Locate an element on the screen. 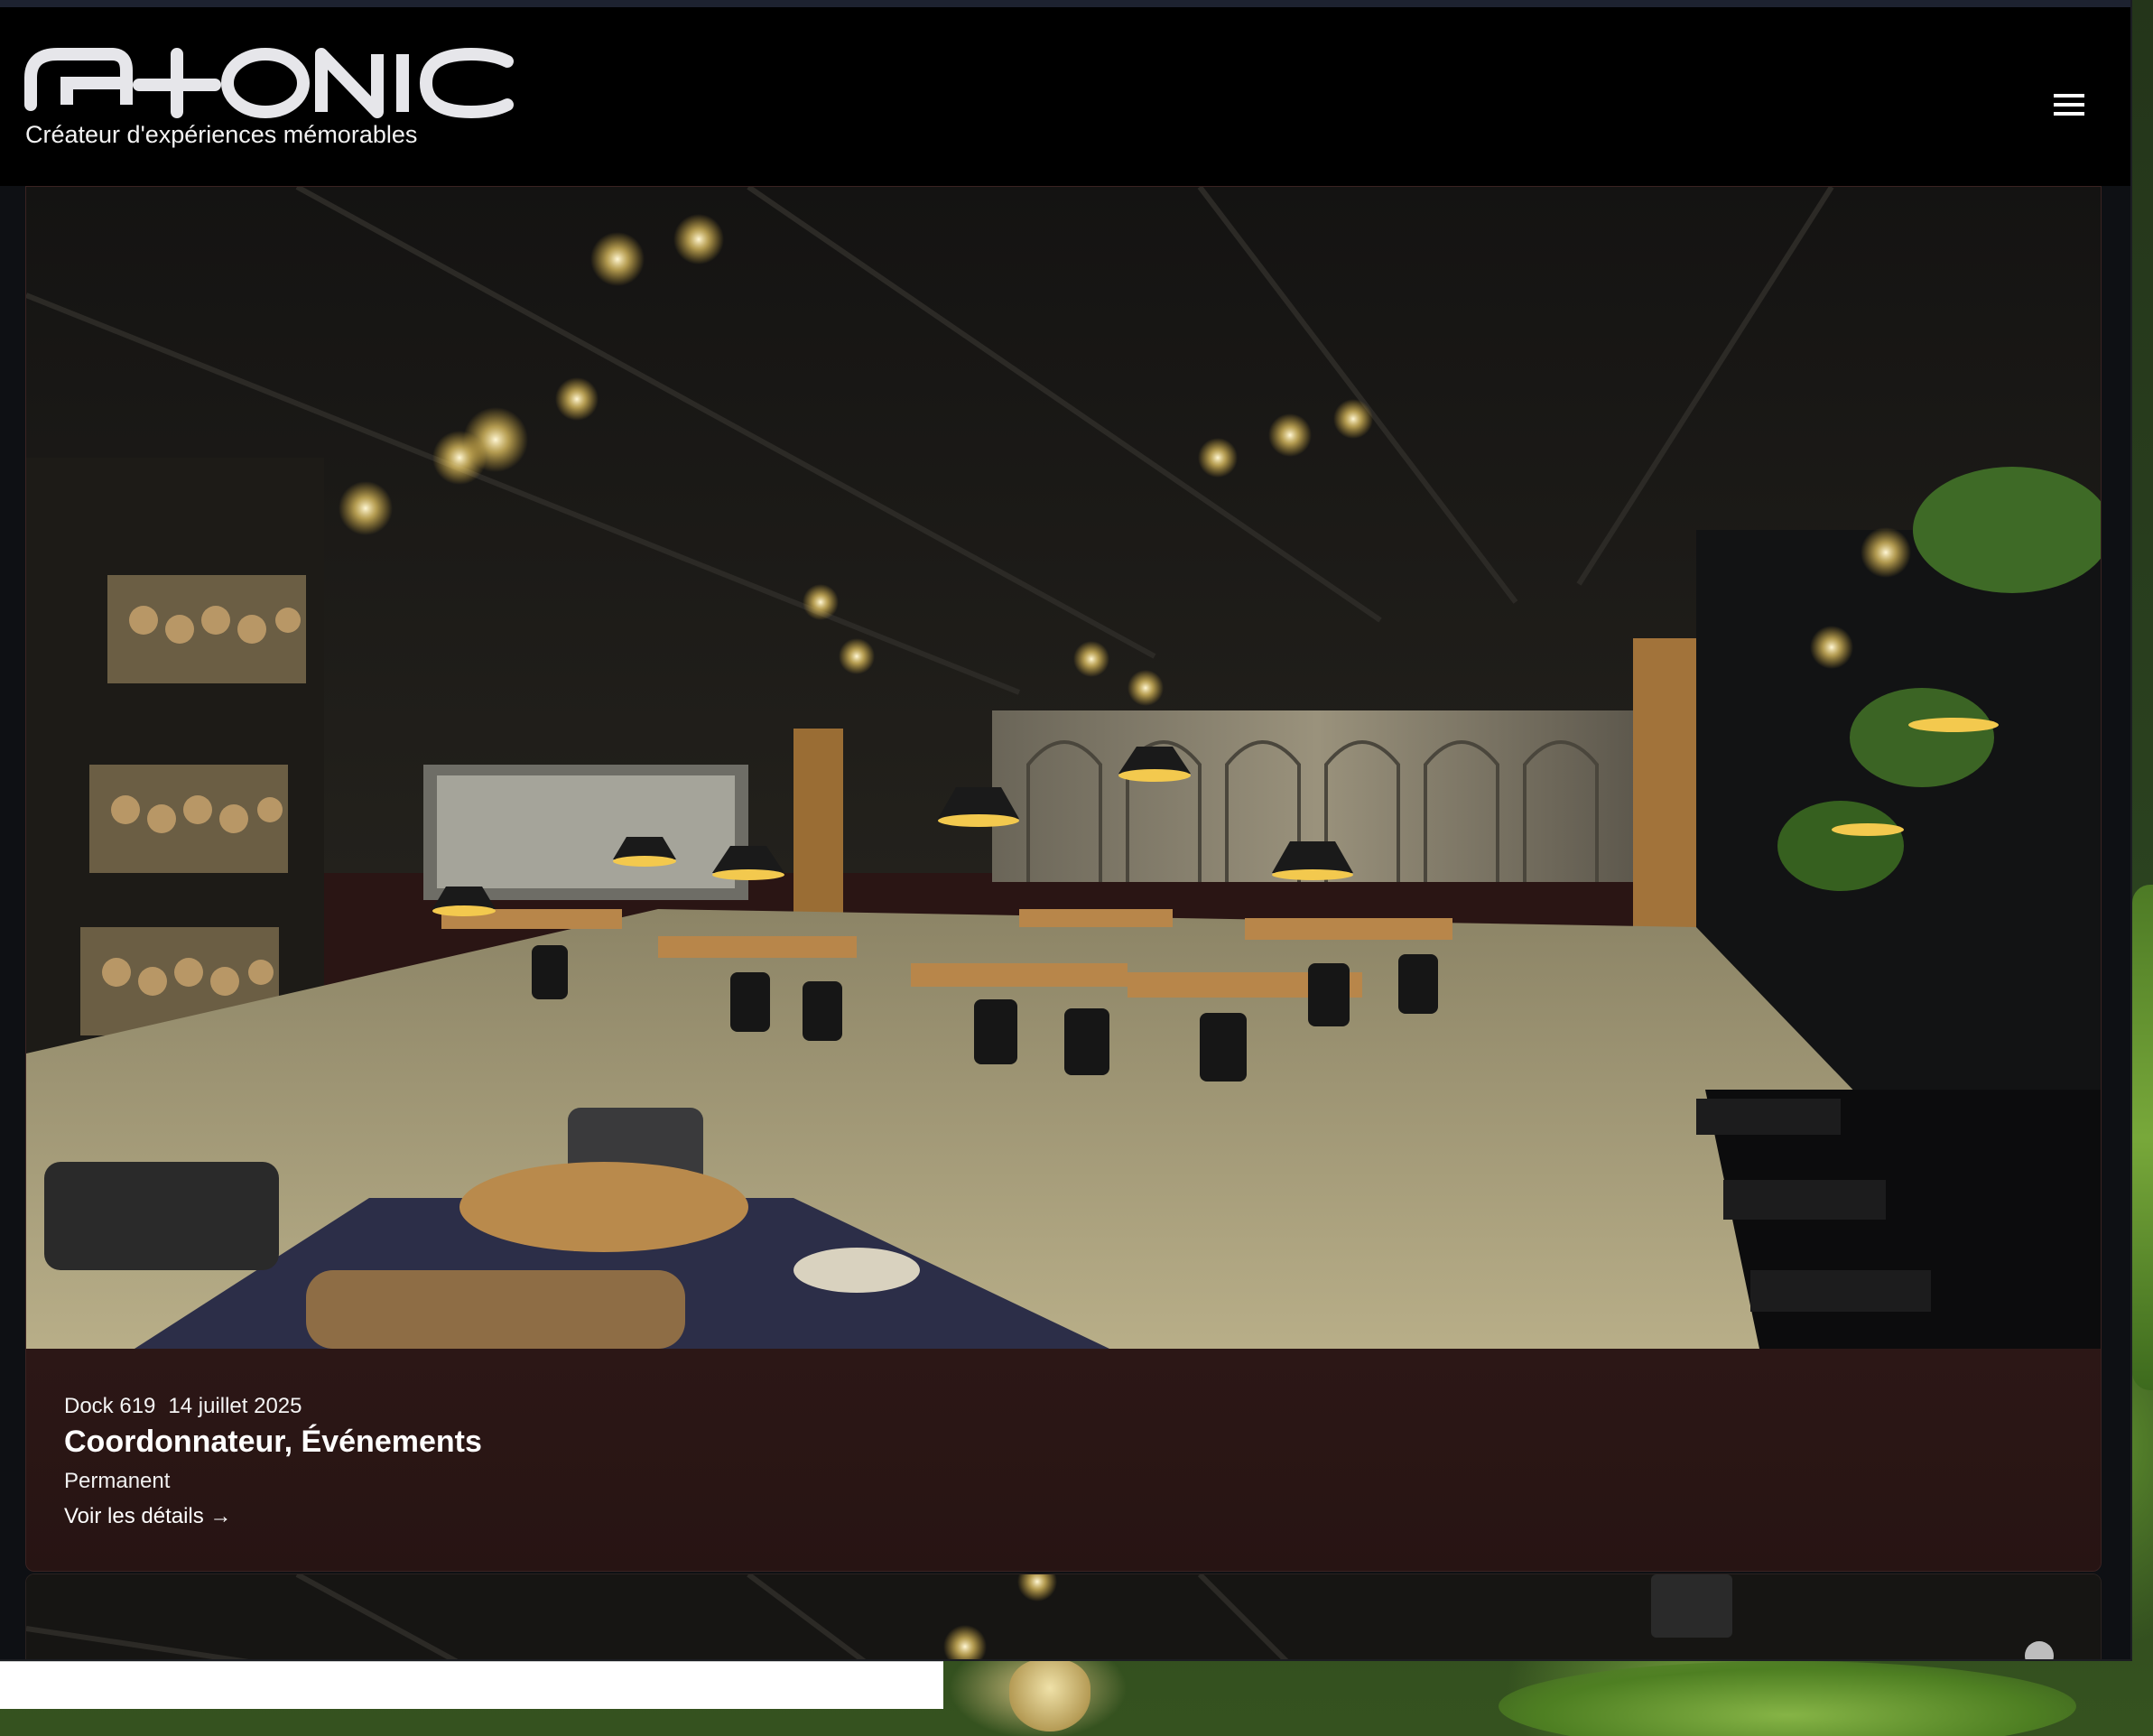  window-top-border is located at coordinates (1065, 3).